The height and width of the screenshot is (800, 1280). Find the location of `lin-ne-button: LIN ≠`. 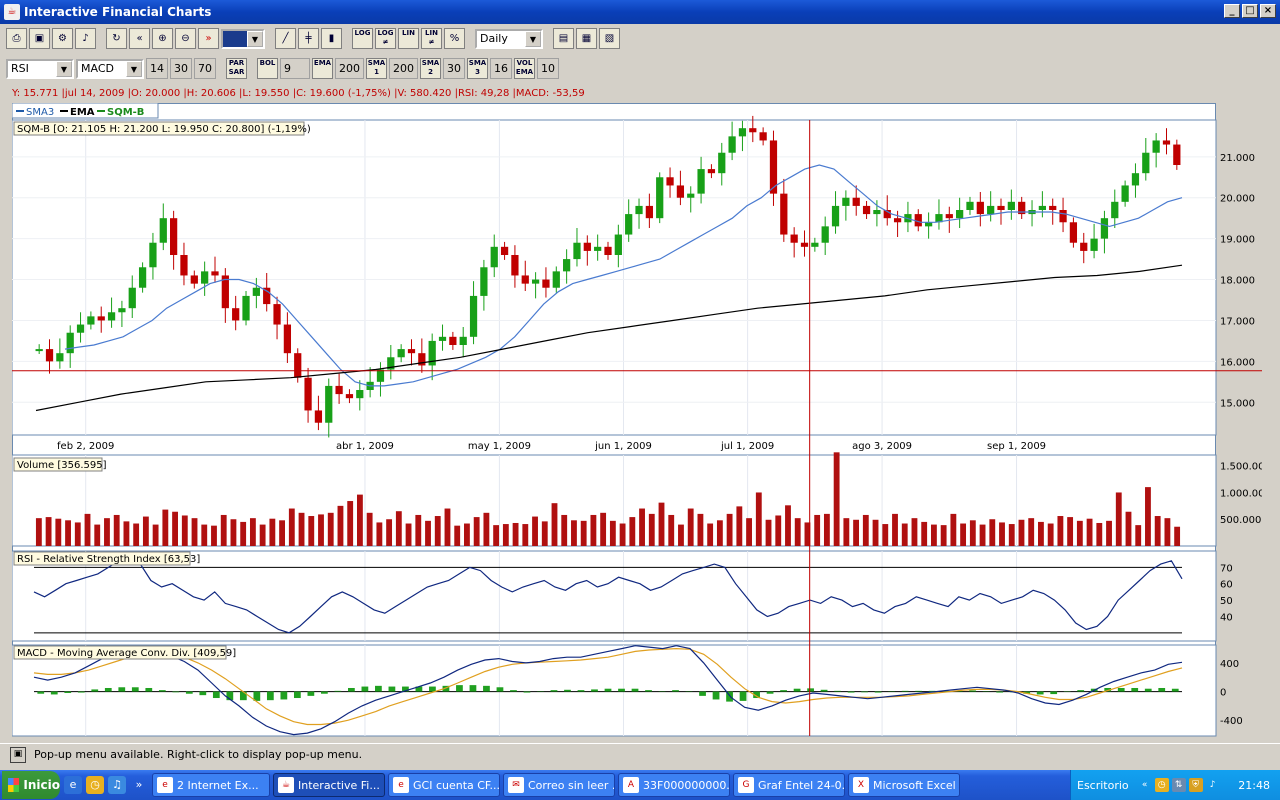

lin-ne-button: LIN ≠ is located at coordinates (431, 38).